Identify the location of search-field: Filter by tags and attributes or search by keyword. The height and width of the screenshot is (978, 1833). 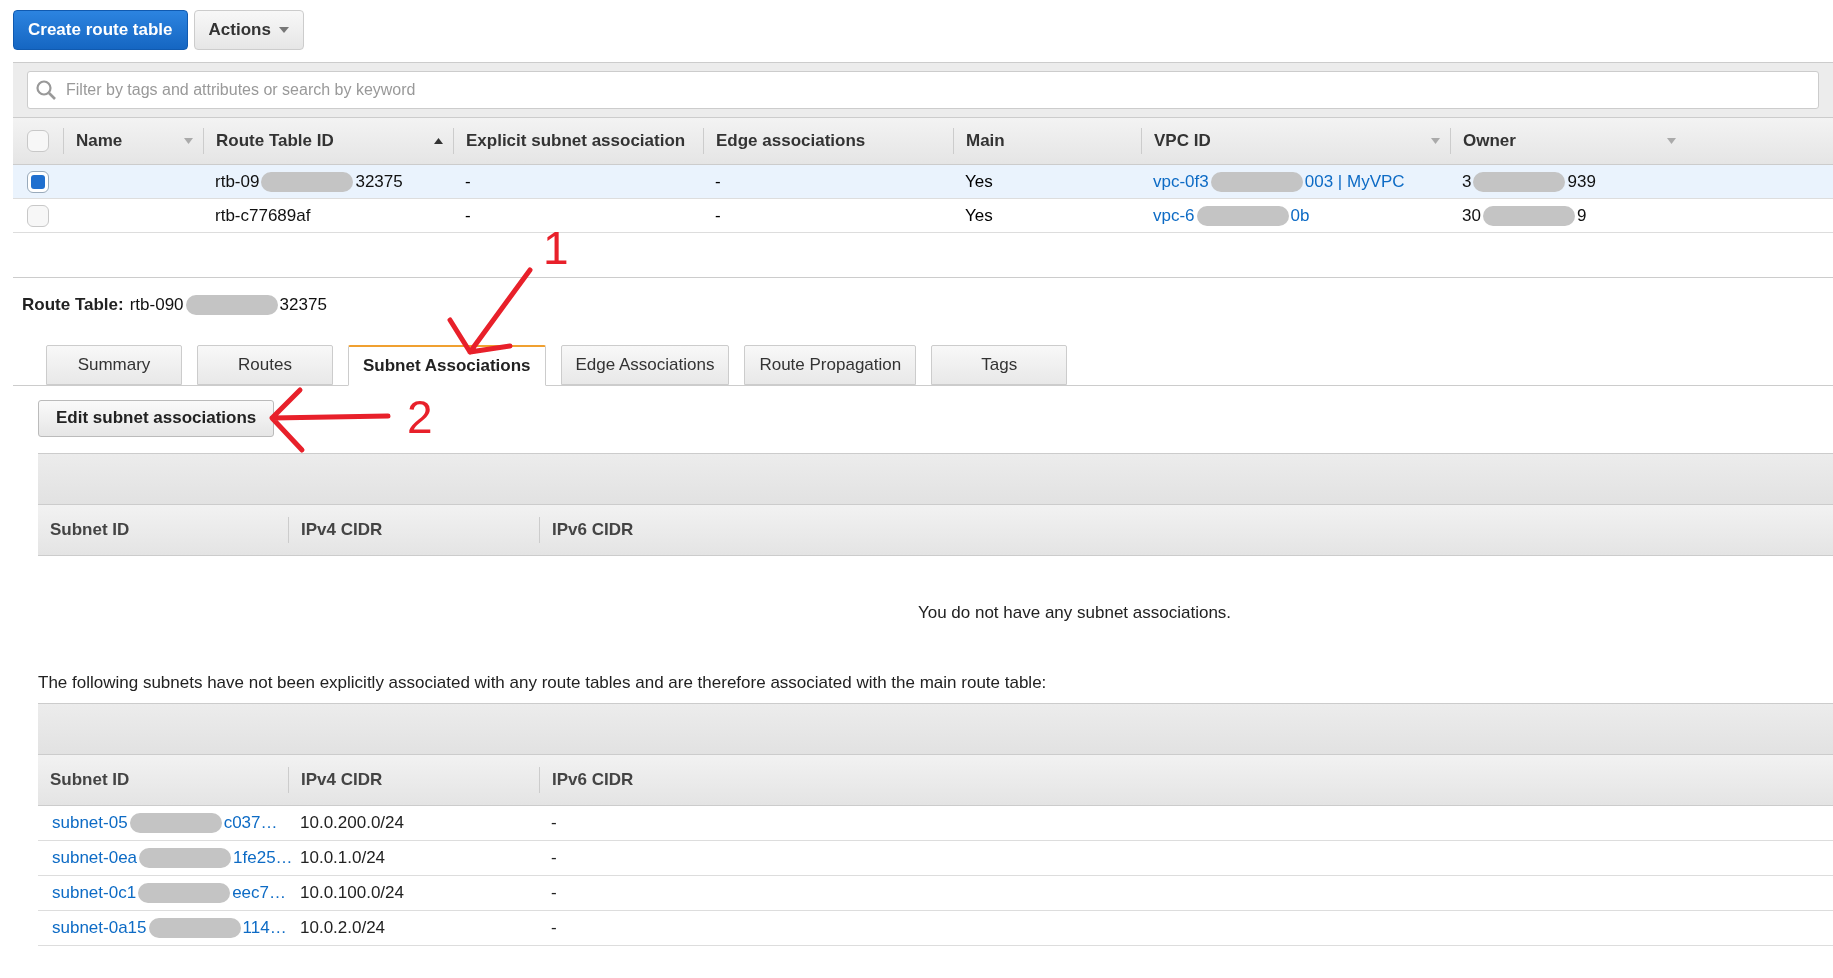
(923, 90).